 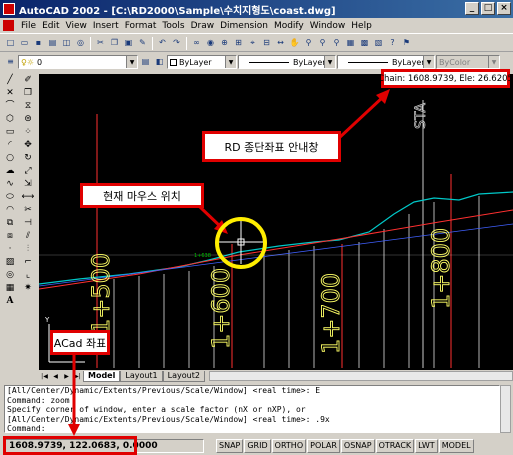 What do you see at coordinates (210, 43) in the screenshot?
I see `web-icon: ◉` at bounding box center [210, 43].